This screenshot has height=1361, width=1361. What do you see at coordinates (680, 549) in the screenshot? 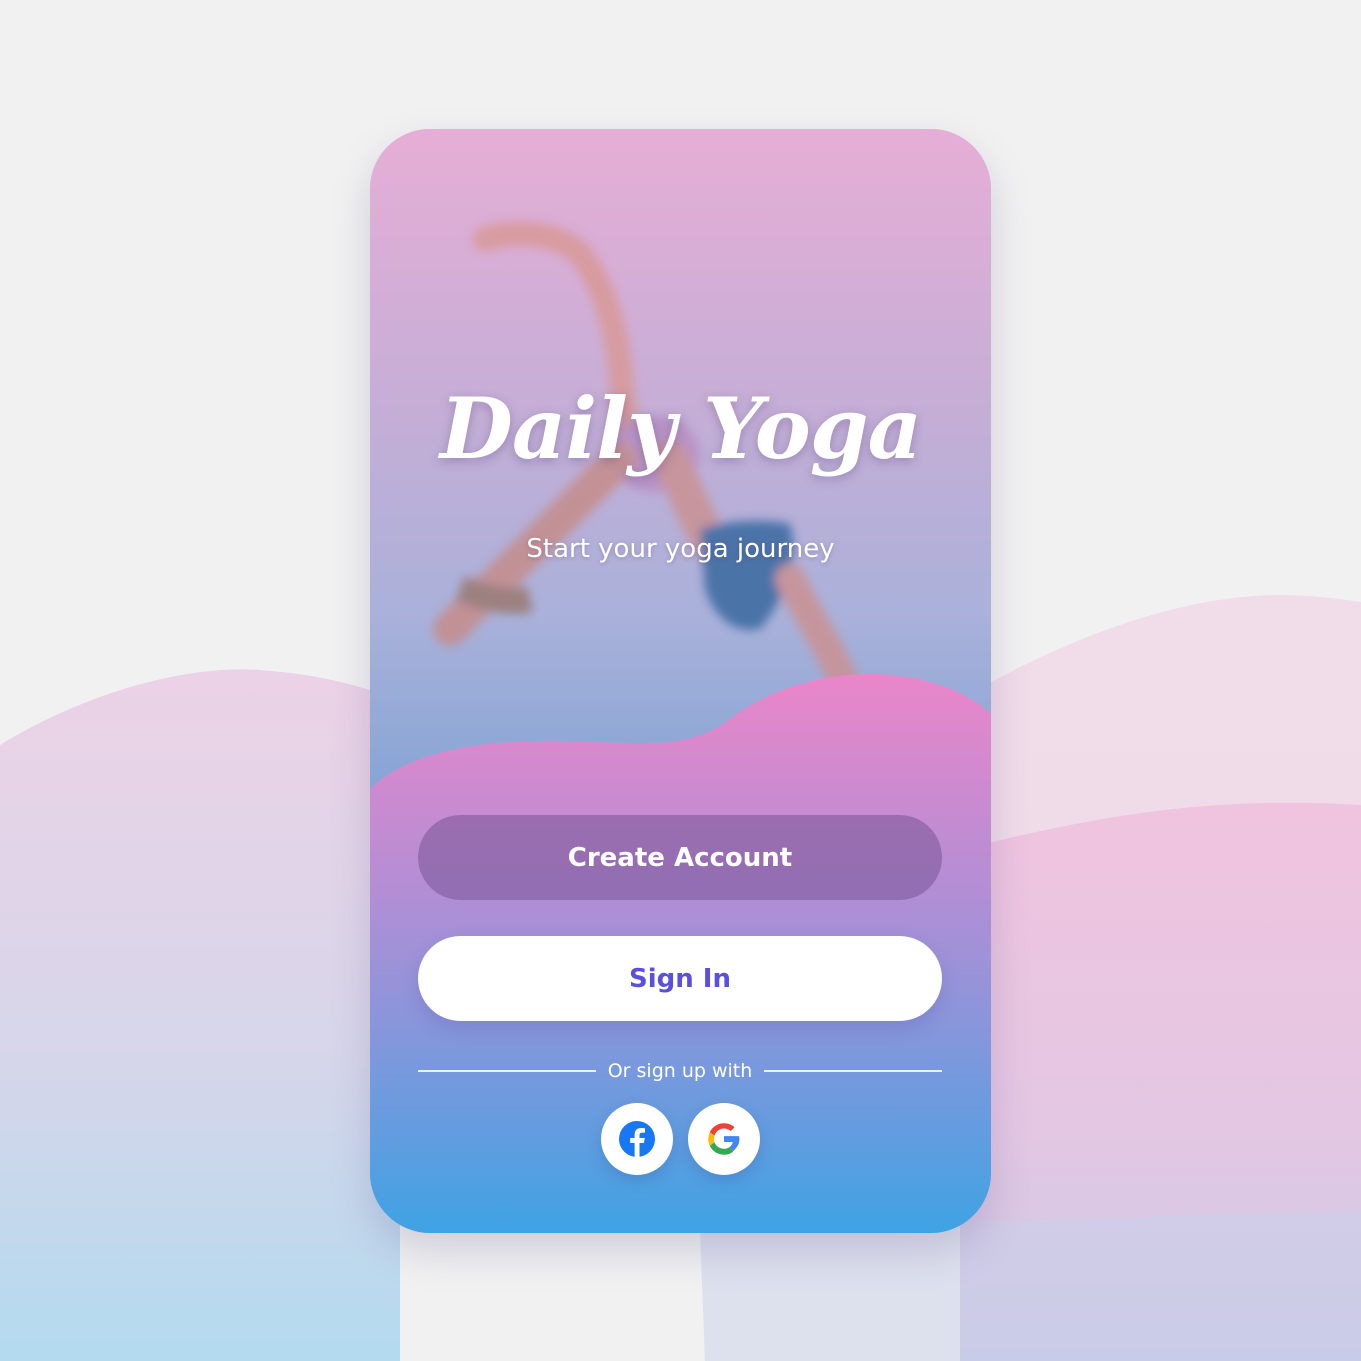
I see `app-subtitle: Start your yoga journey` at bounding box center [680, 549].